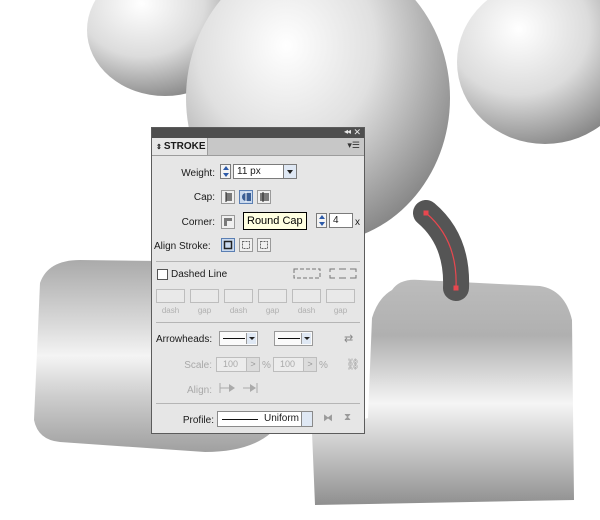  What do you see at coordinates (306, 419) in the screenshot?
I see `profile-chevron-icon` at bounding box center [306, 419].